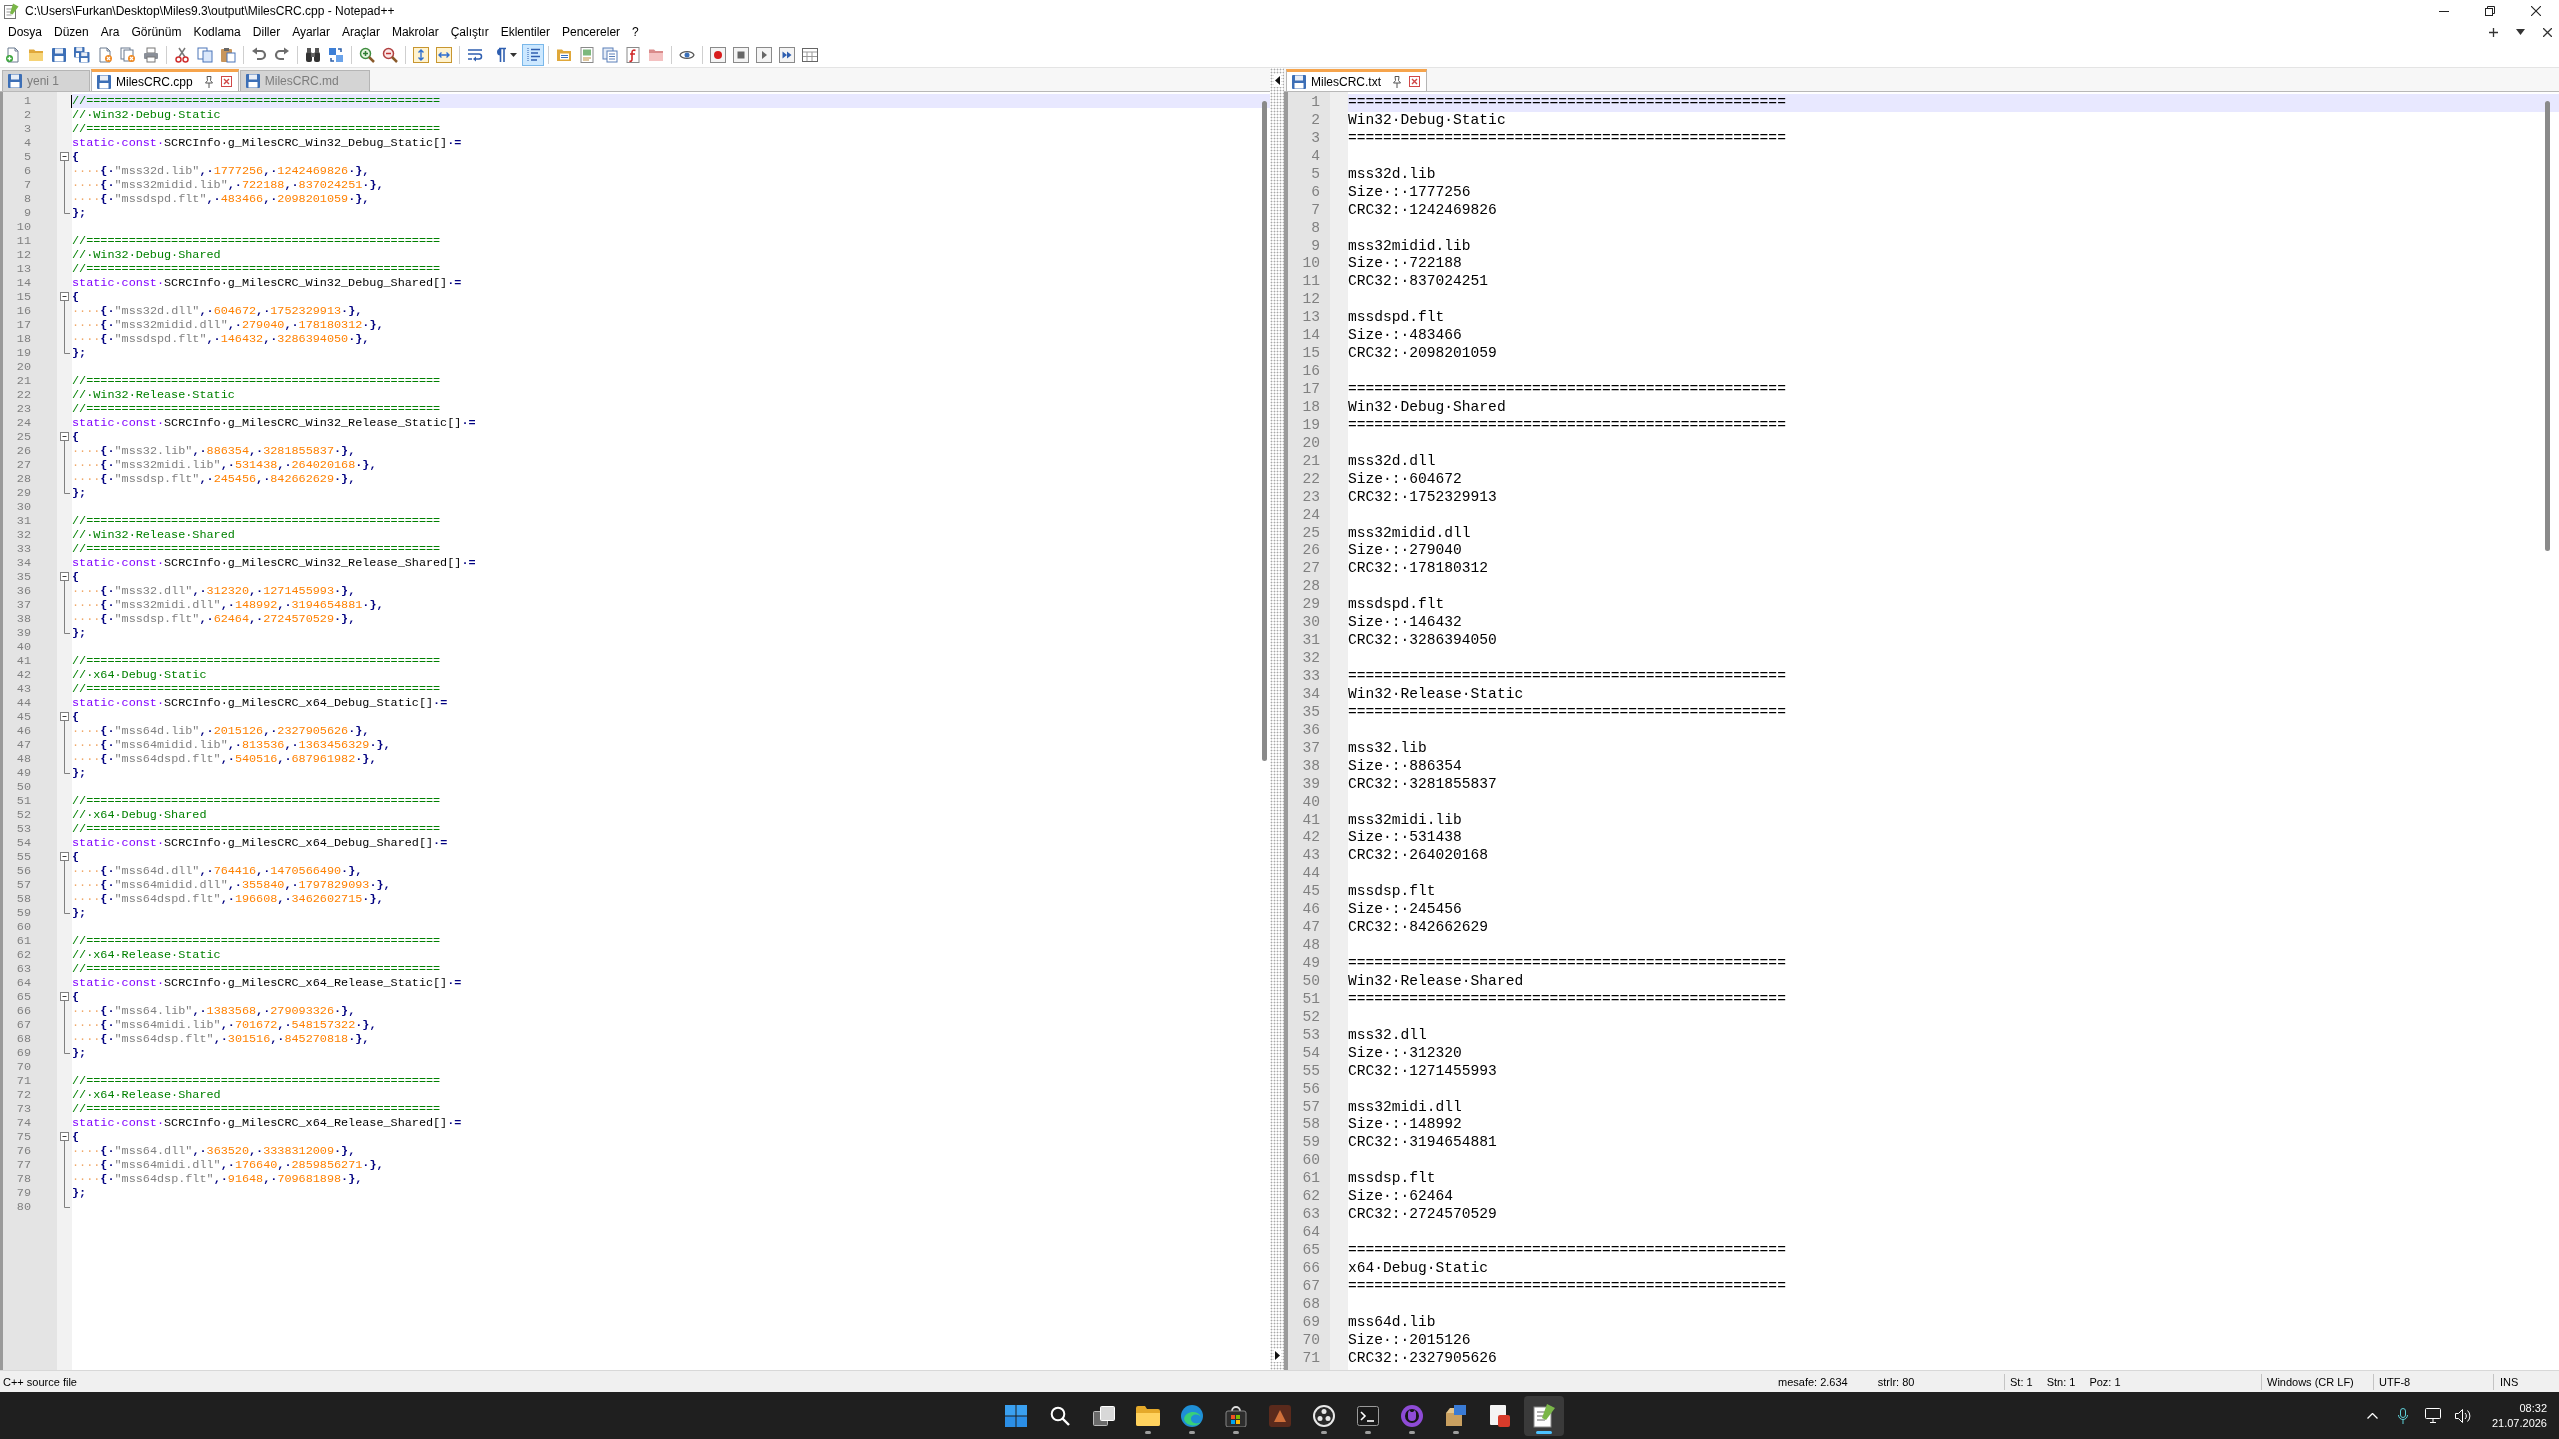 This screenshot has width=2559, height=1439. I want to click on plus-icon, so click(2493, 32).